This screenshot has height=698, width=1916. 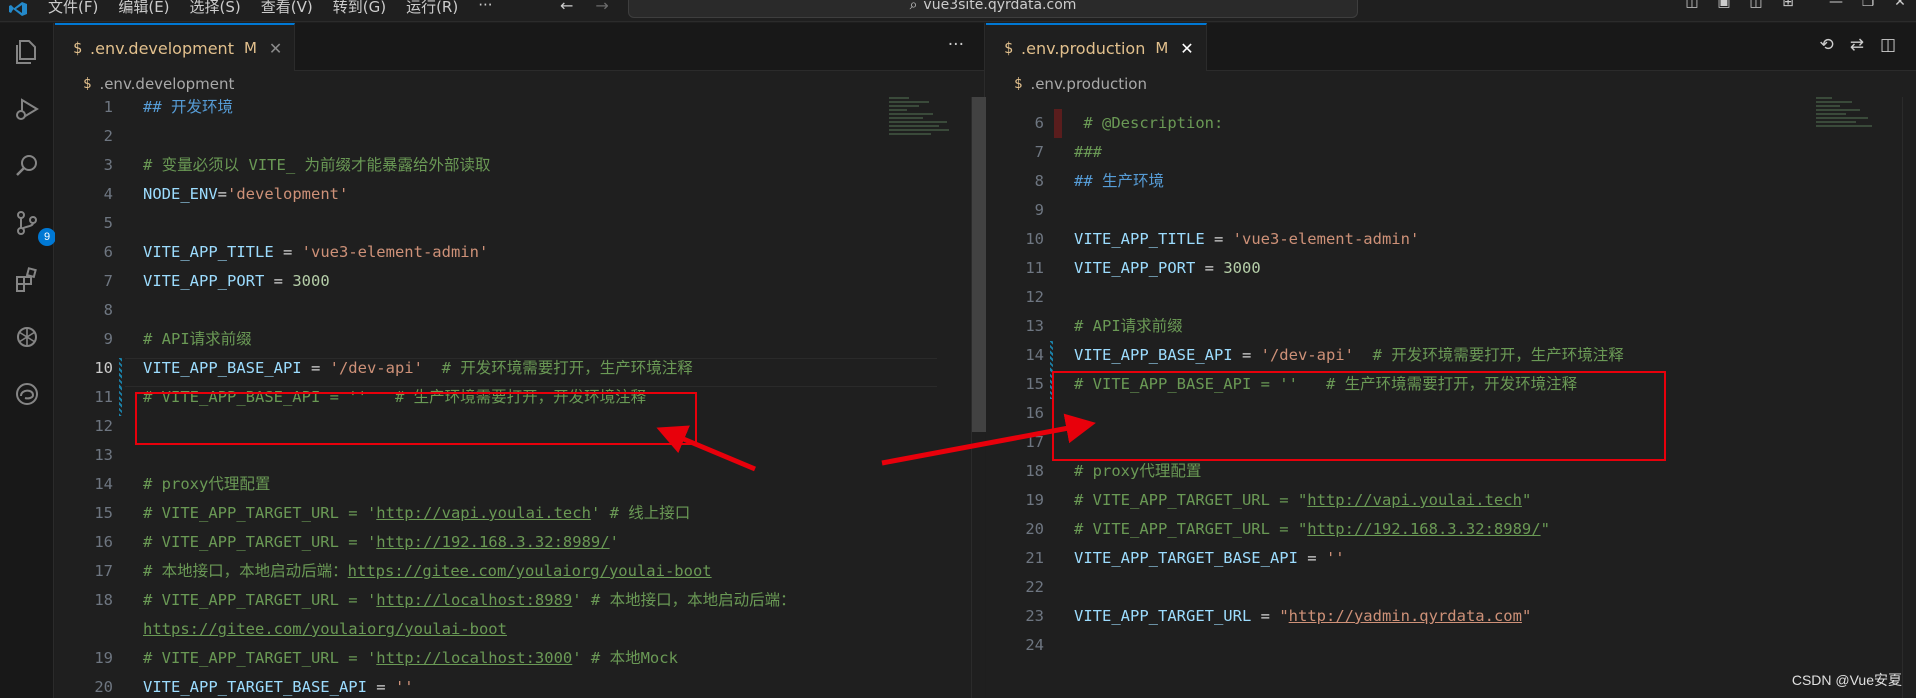 I want to click on code-line: 4 NODE_ENV='development', so click(x=519, y=194).